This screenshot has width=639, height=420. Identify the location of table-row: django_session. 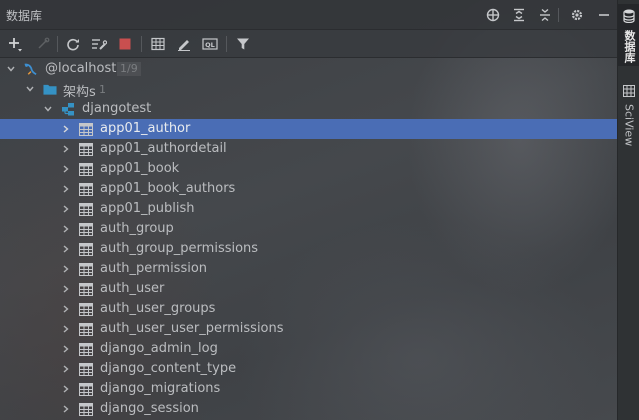
(308, 409).